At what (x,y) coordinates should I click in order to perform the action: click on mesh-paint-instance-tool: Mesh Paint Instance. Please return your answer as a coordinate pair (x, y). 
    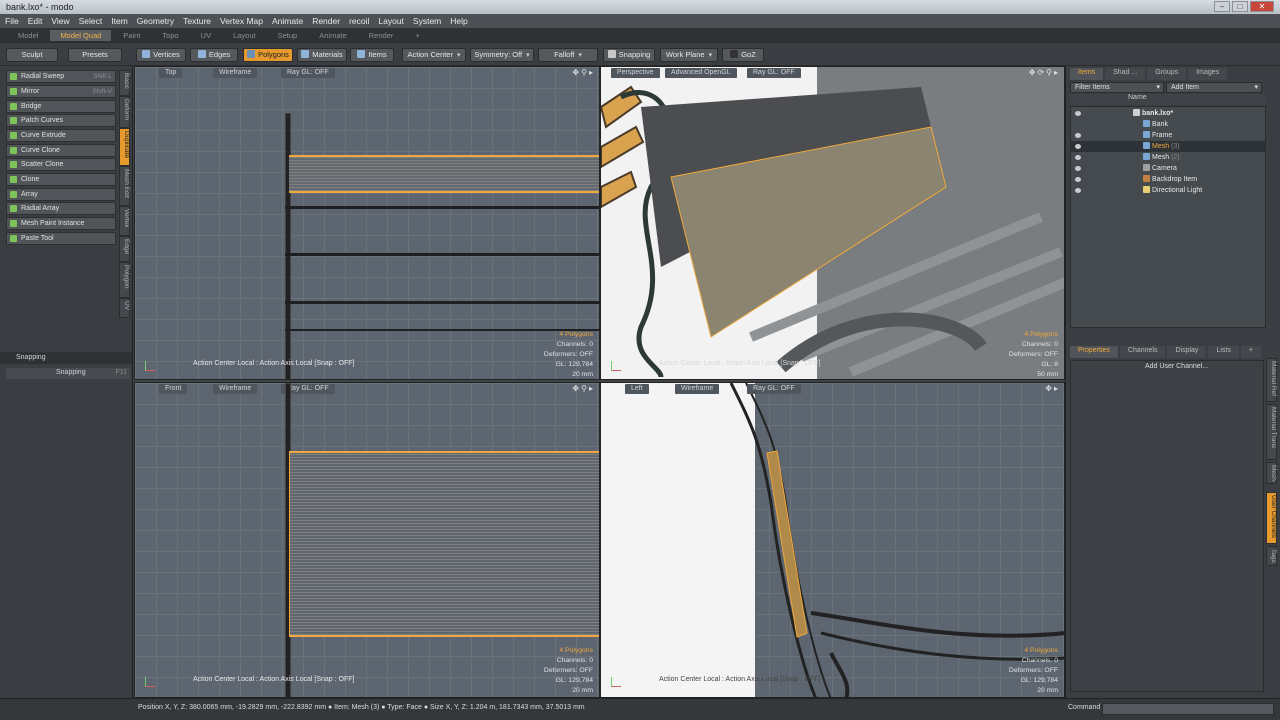
    Looking at the image, I should click on (61, 223).